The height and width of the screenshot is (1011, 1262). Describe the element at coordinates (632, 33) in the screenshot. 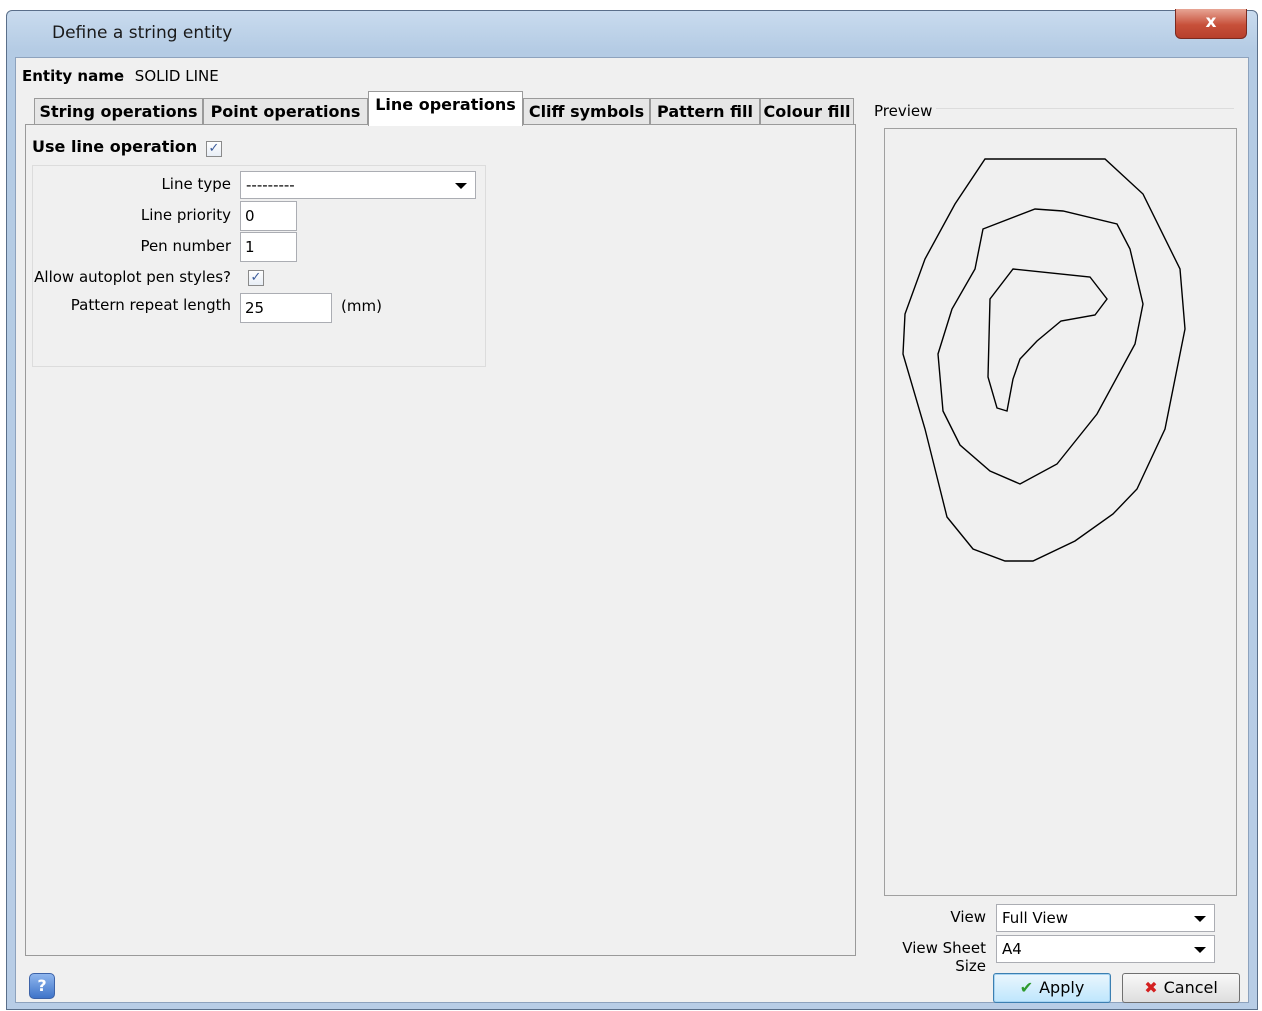

I see `title-bar: Define a string entity x` at that location.